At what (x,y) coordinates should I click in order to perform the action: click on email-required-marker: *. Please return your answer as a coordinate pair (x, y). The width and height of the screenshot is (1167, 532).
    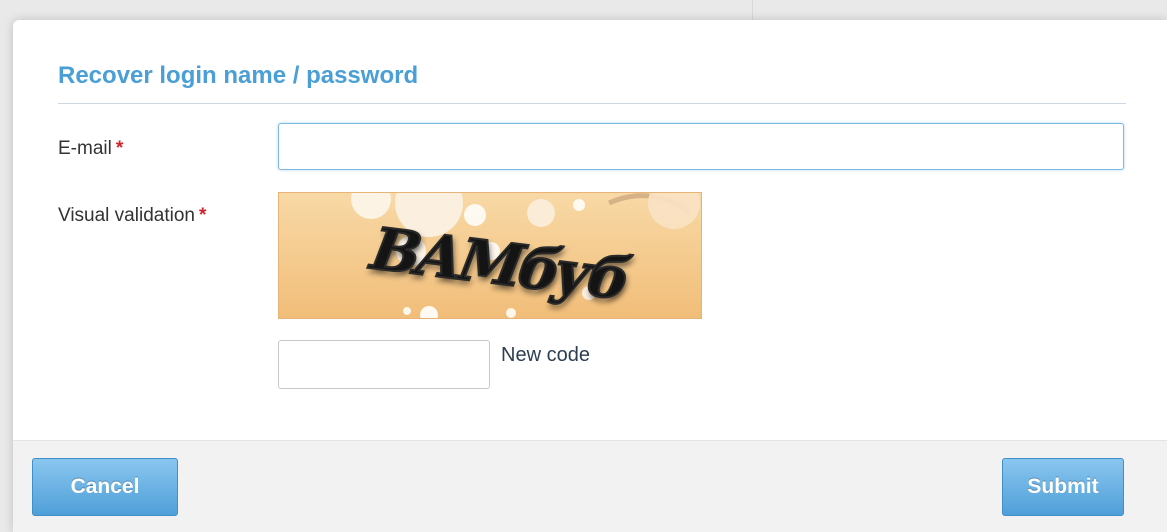
    Looking at the image, I should click on (119, 148).